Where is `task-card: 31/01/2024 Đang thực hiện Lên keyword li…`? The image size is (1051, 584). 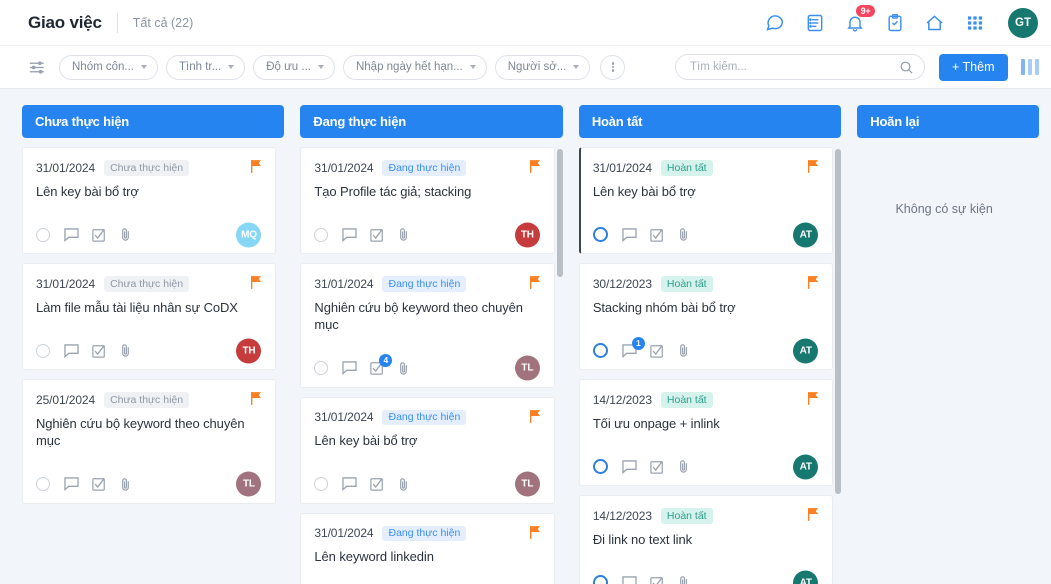
task-card: 31/01/2024 Đang thực hiện Lên keyword li… is located at coordinates (427, 548).